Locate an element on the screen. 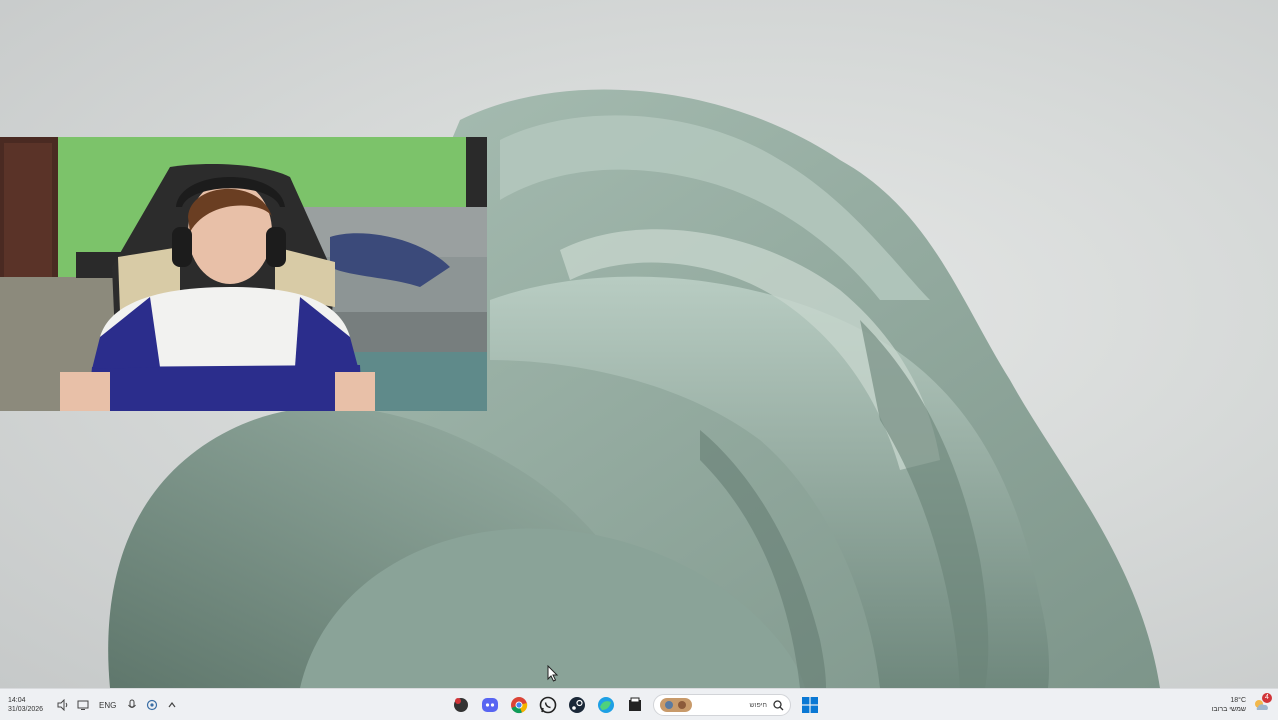 Image resolution: width=1278 pixels, height=721 pixels. system-tray-right: 18°C שמשי ברובו 4 is located at coordinates (1242, 705).